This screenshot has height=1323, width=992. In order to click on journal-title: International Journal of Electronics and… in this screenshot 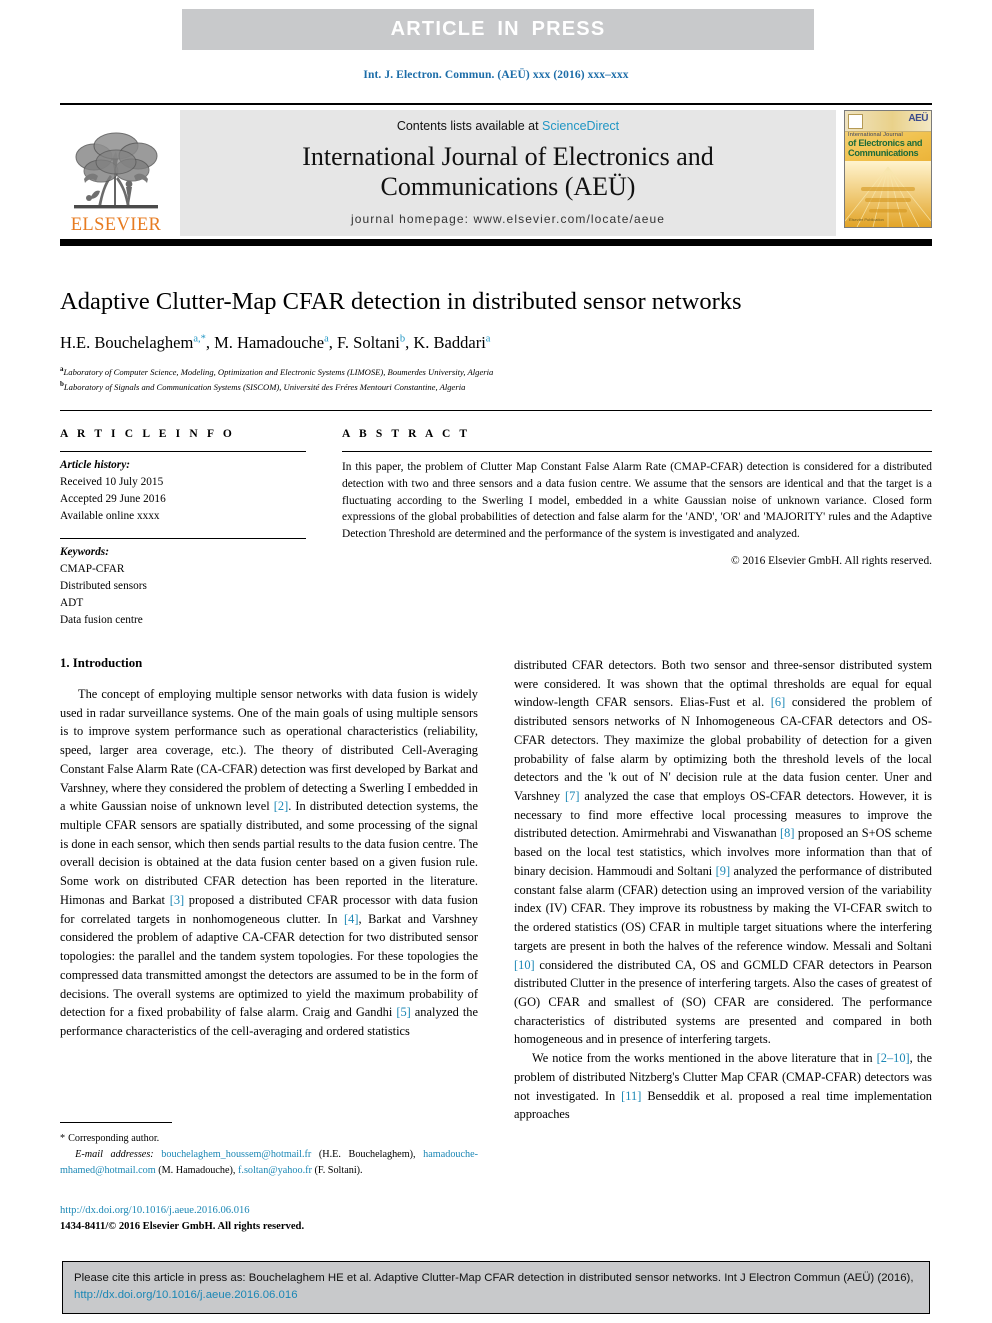, I will do `click(508, 172)`.